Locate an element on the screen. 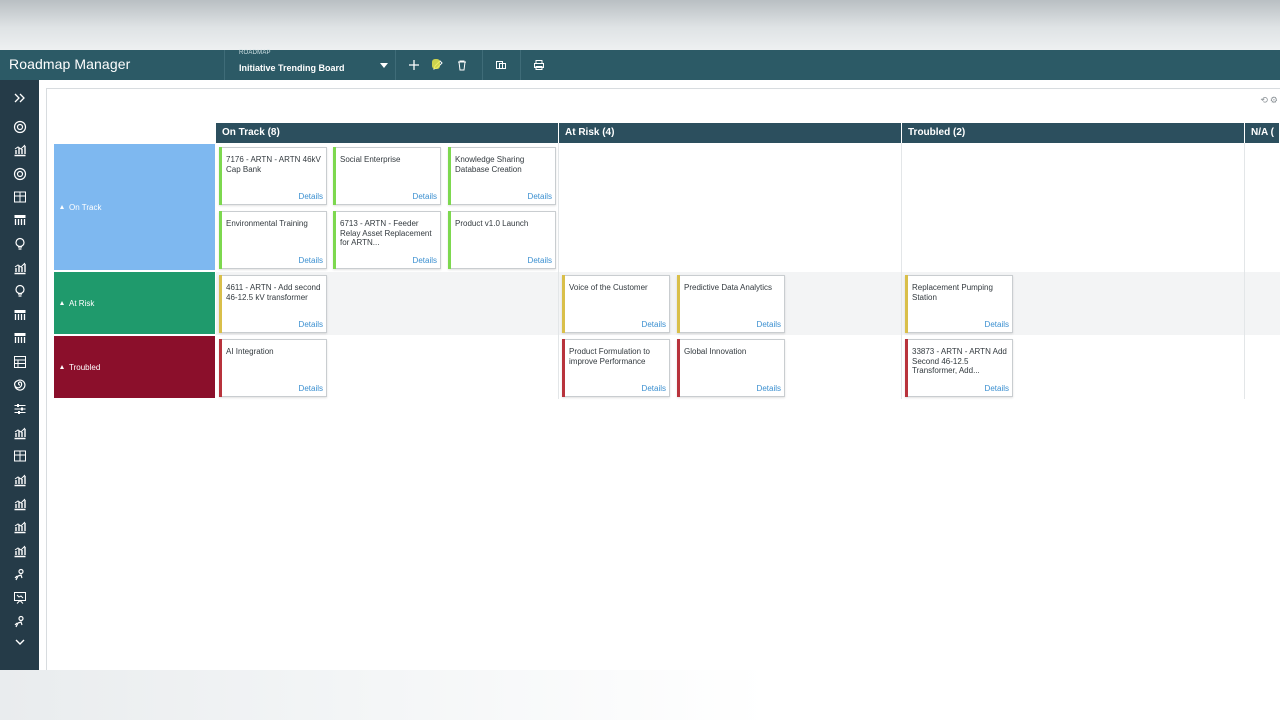  row-label: On Track is located at coordinates (85, 207).